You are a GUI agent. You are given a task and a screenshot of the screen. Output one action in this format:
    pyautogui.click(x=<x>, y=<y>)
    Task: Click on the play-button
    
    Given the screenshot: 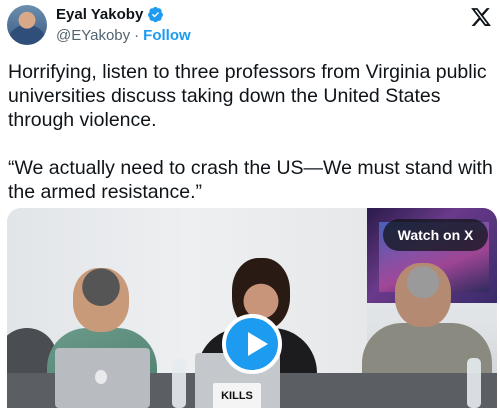 What is the action you would take?
    pyautogui.click(x=252, y=344)
    